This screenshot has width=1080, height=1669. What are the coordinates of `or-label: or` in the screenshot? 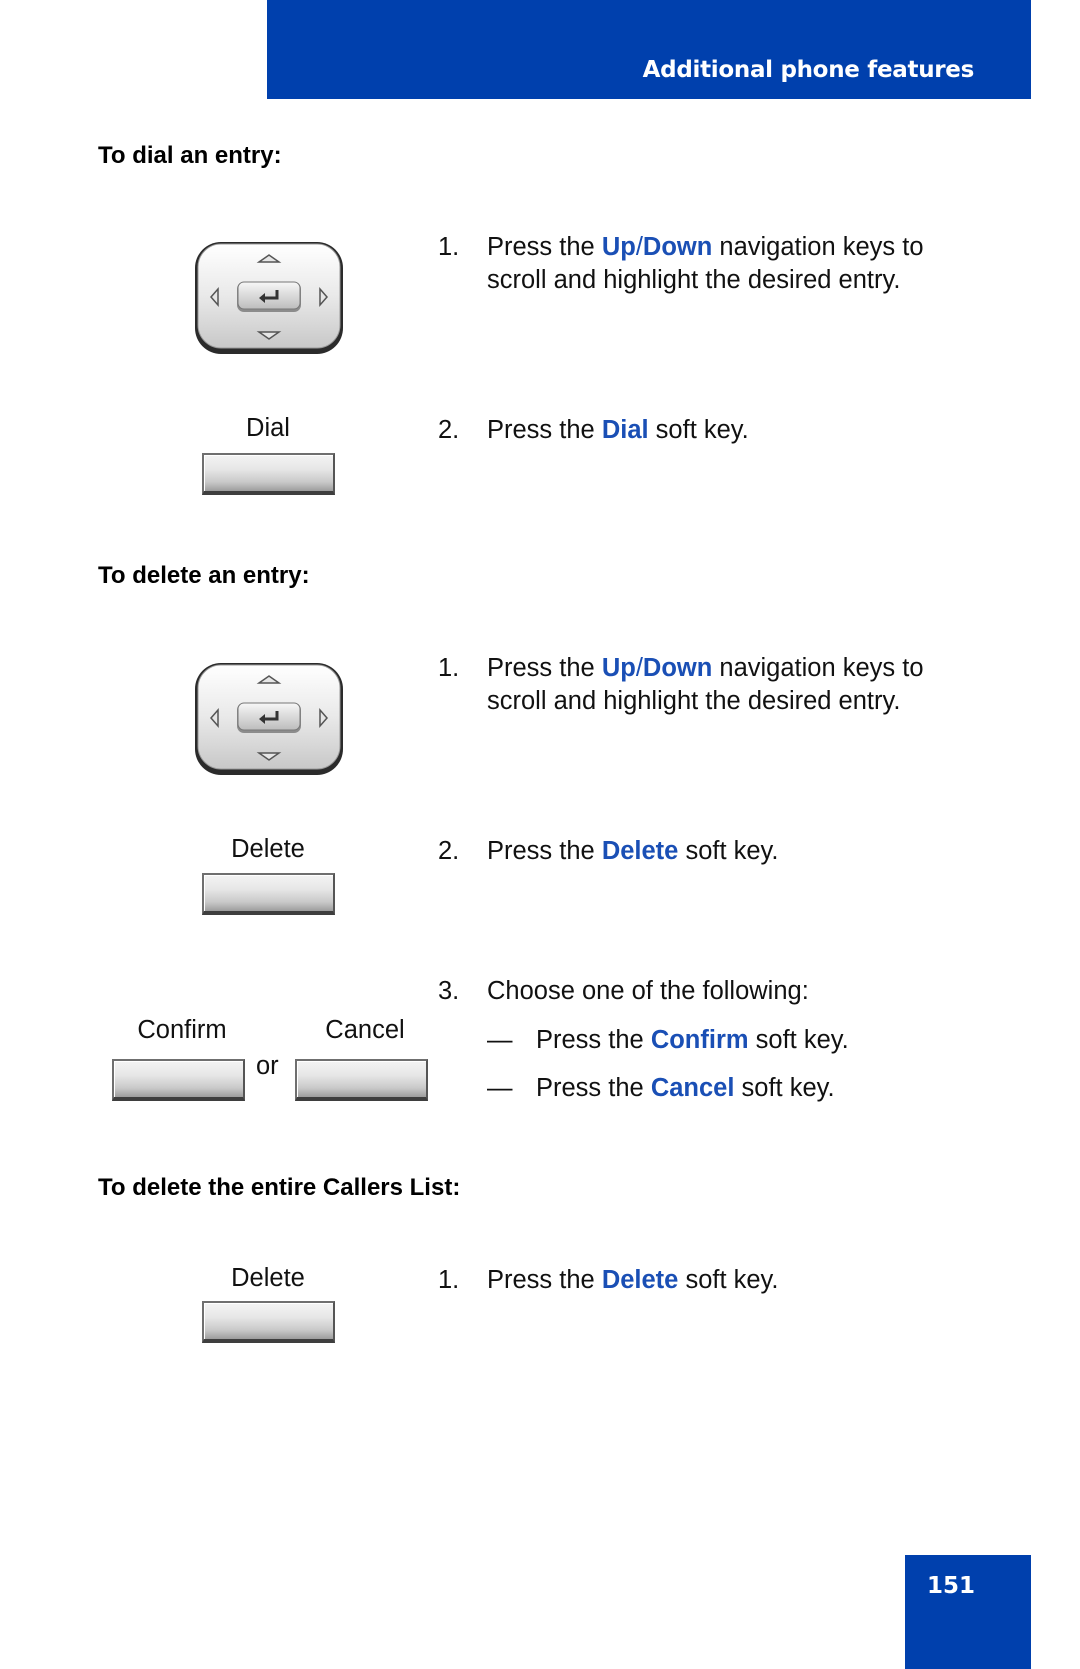 It's located at (267, 1066).